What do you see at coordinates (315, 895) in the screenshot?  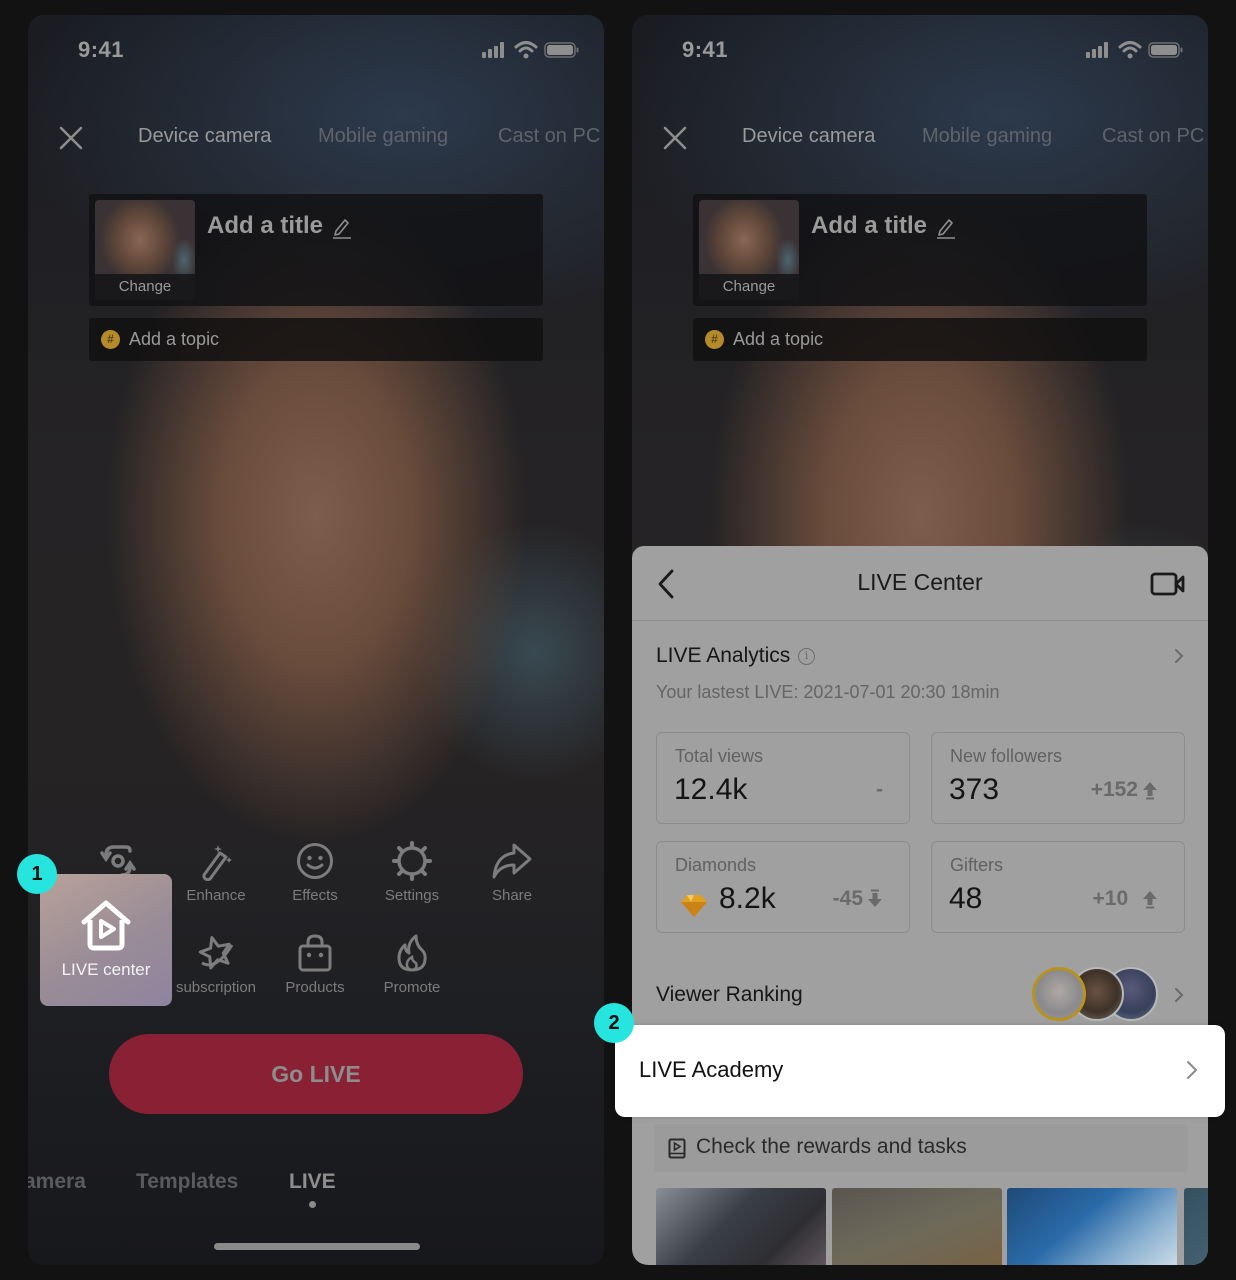 I see `tool-label: Effects` at bounding box center [315, 895].